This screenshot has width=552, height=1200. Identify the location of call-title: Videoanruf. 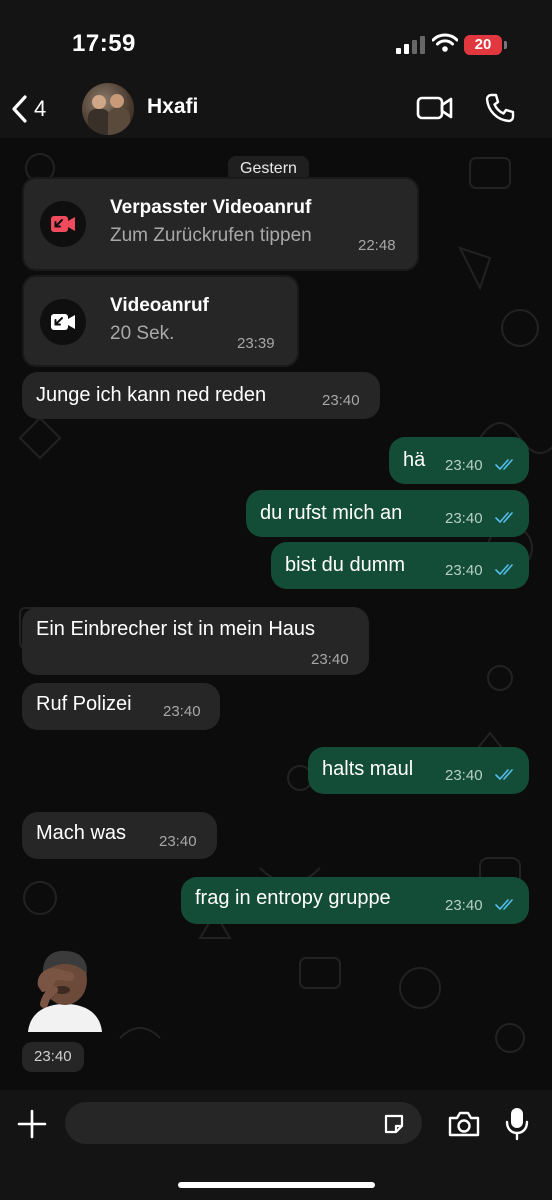
(159, 305).